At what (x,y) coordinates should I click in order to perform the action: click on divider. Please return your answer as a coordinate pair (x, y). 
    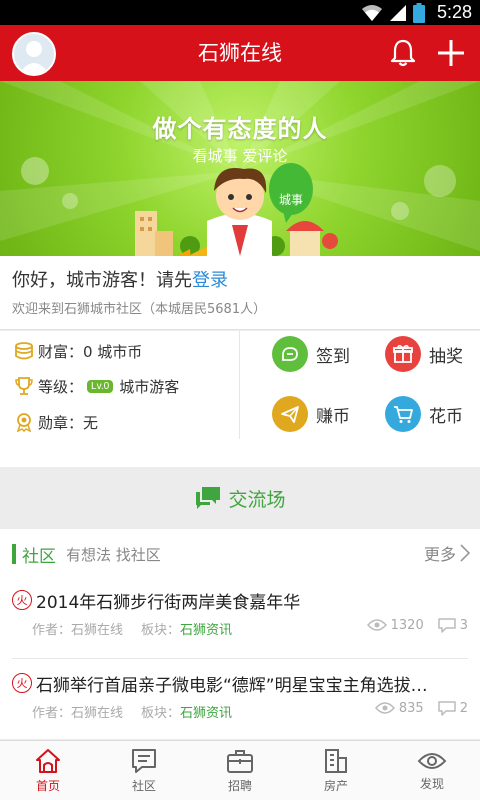
    Looking at the image, I should click on (240, 658).